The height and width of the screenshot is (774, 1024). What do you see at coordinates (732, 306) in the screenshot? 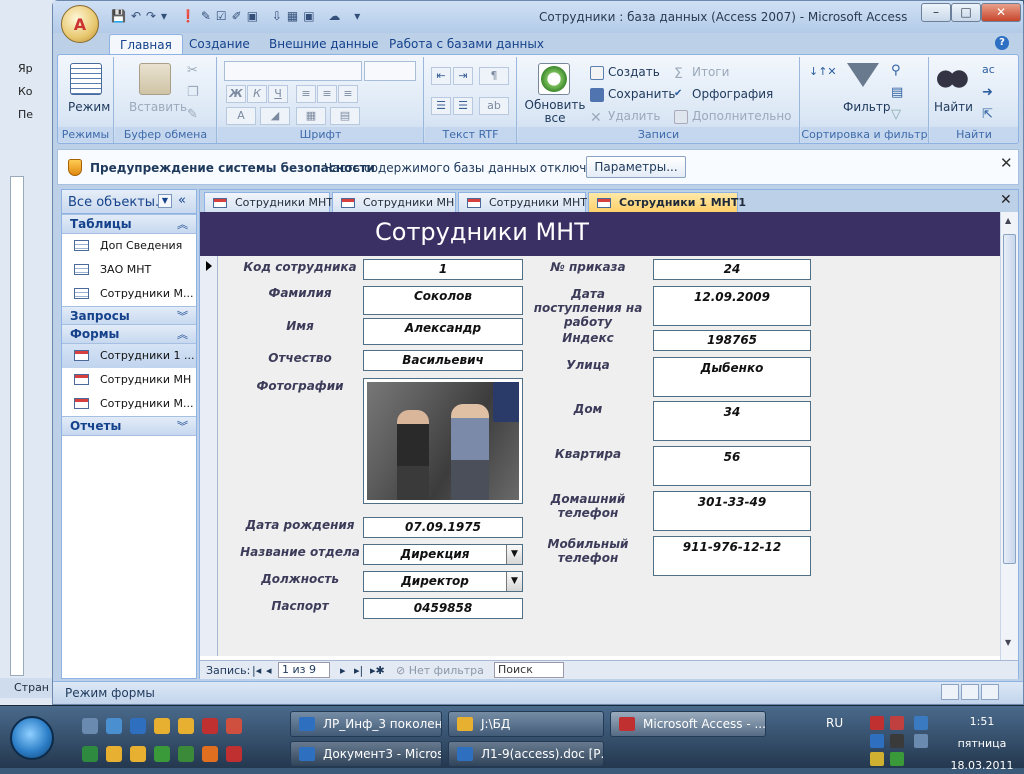
I see `hire-date-field: 12.09.2009` at bounding box center [732, 306].